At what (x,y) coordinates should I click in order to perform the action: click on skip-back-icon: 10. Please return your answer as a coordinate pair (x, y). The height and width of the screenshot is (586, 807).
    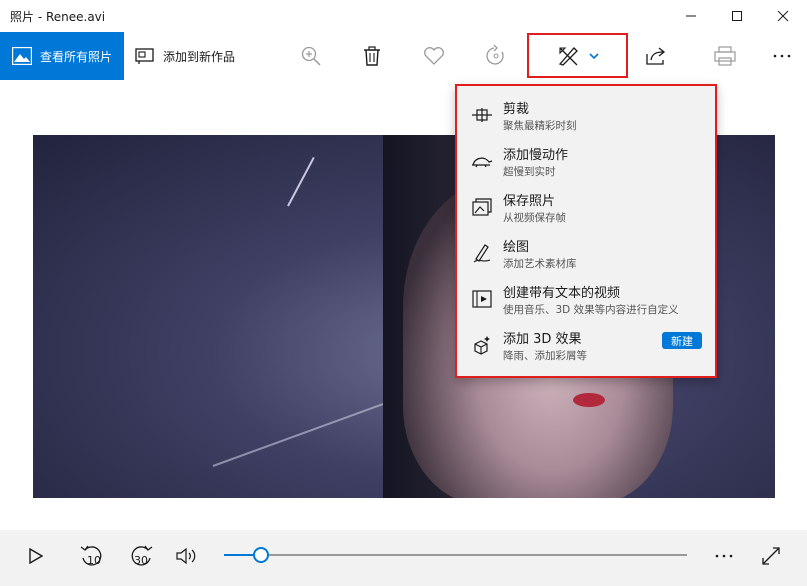
    Looking at the image, I should click on (92, 556).